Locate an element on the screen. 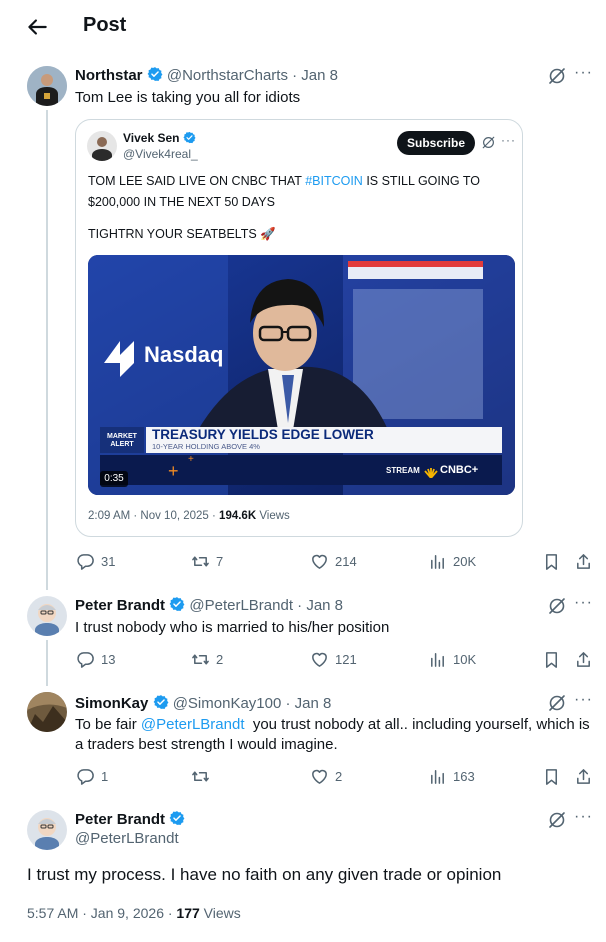  market-alert-box: MARKET ALERT is located at coordinates (122, 440).